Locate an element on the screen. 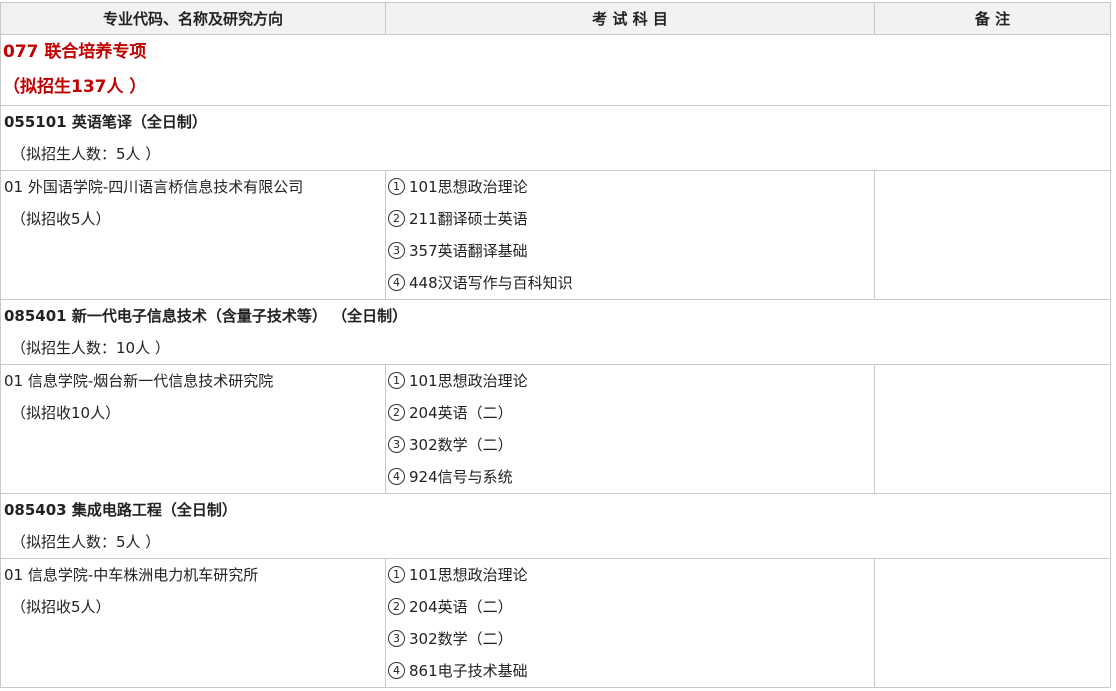 The height and width of the screenshot is (691, 1116). program-title: 077 联合培养专项 is located at coordinates (75, 52).